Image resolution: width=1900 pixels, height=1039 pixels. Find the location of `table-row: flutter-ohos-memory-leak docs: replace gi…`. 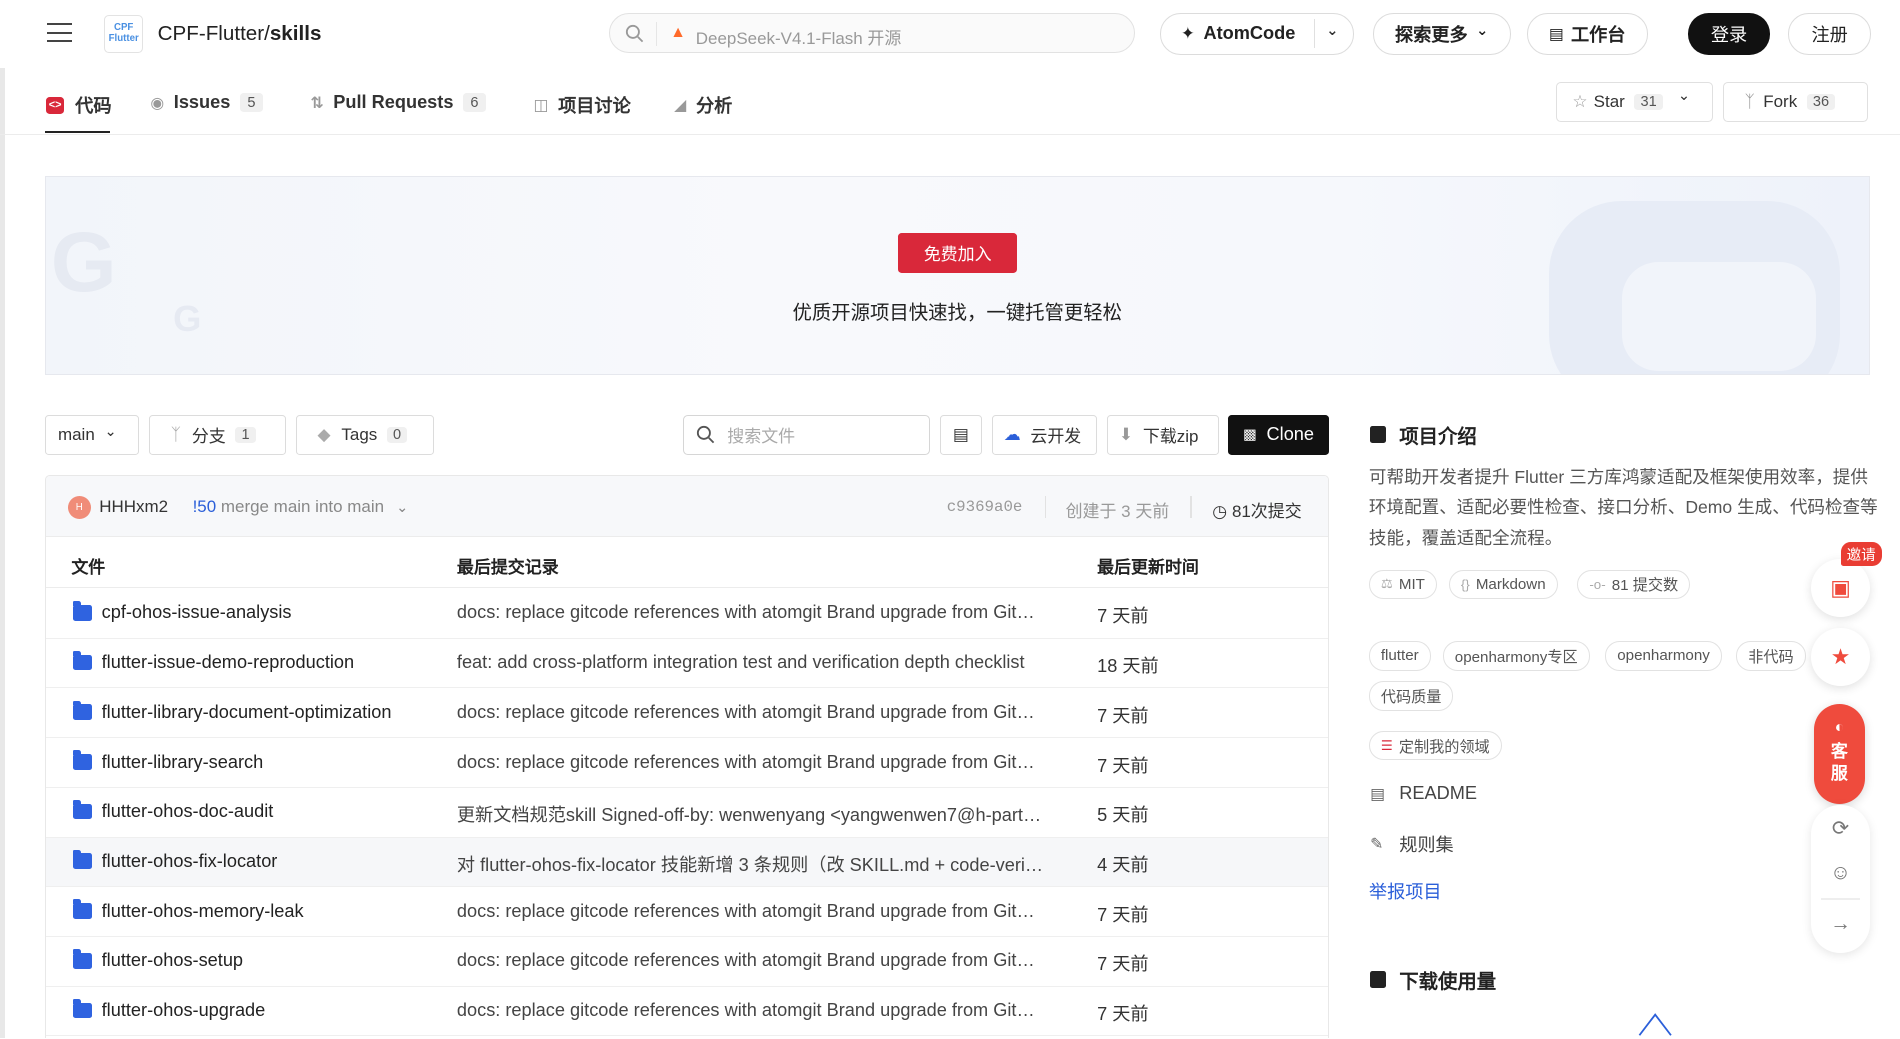

table-row: flutter-ohos-memory-leak docs: replace gi… is located at coordinates (686, 912).